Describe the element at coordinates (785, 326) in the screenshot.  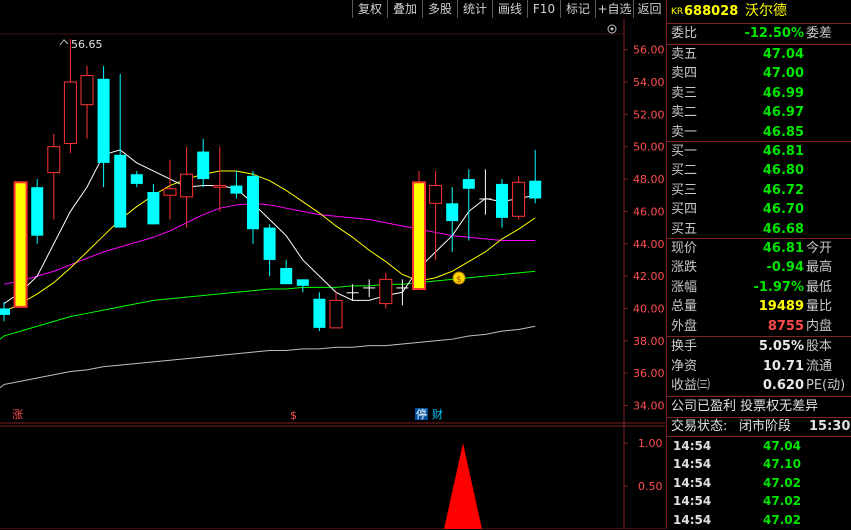
I see `stat-row-value: 8755` at that location.